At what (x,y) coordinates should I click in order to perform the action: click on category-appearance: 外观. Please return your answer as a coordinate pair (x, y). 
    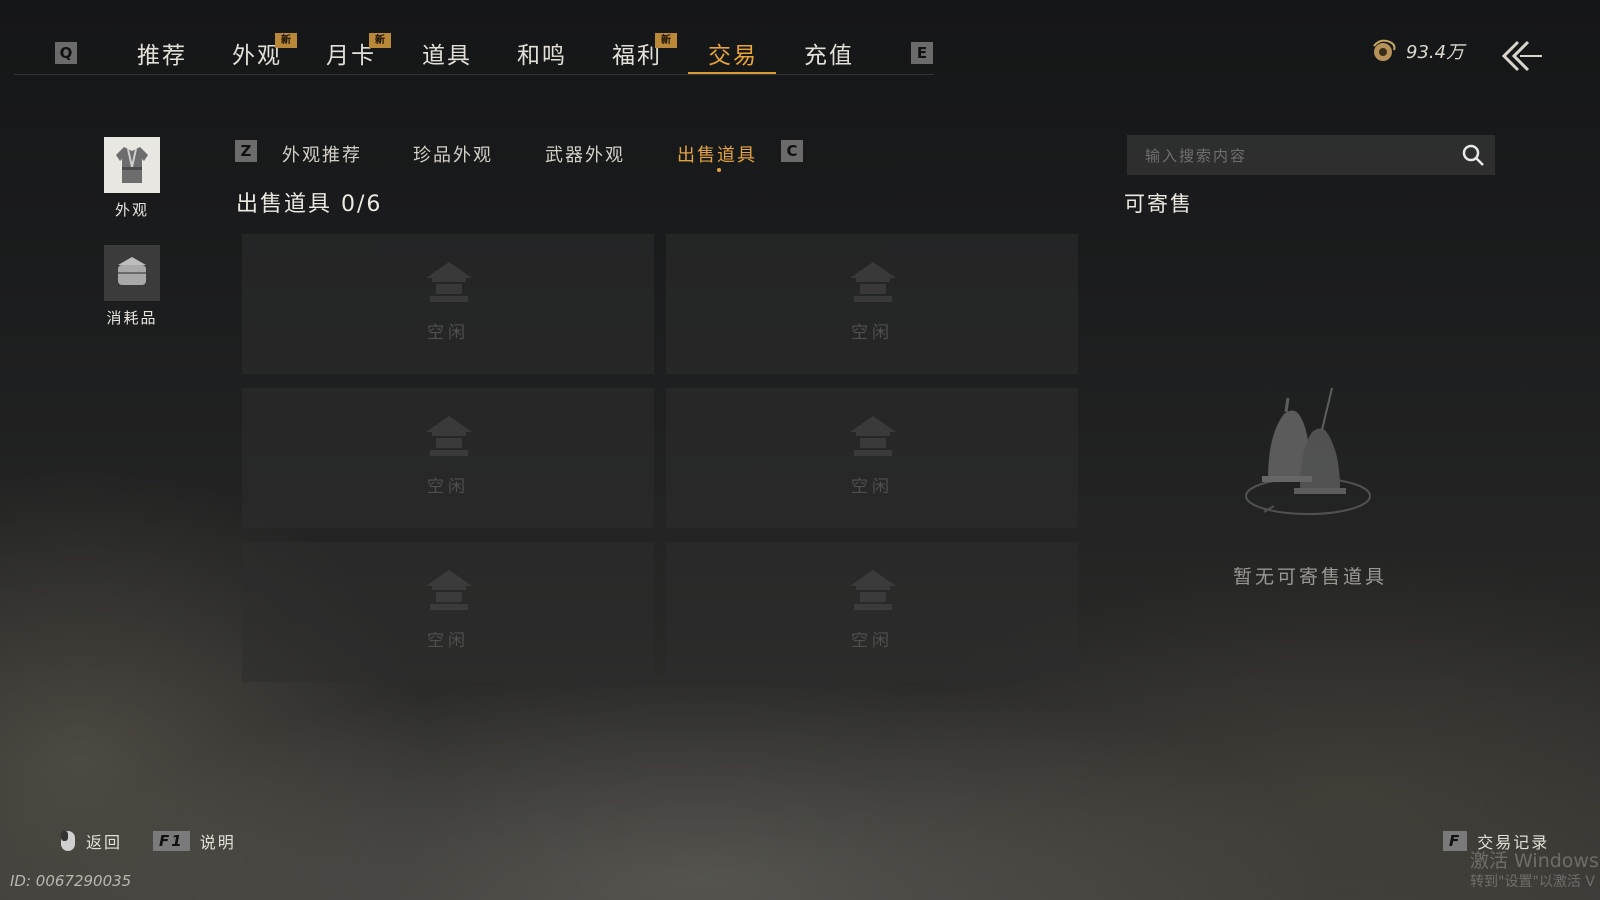
    Looking at the image, I should click on (132, 178).